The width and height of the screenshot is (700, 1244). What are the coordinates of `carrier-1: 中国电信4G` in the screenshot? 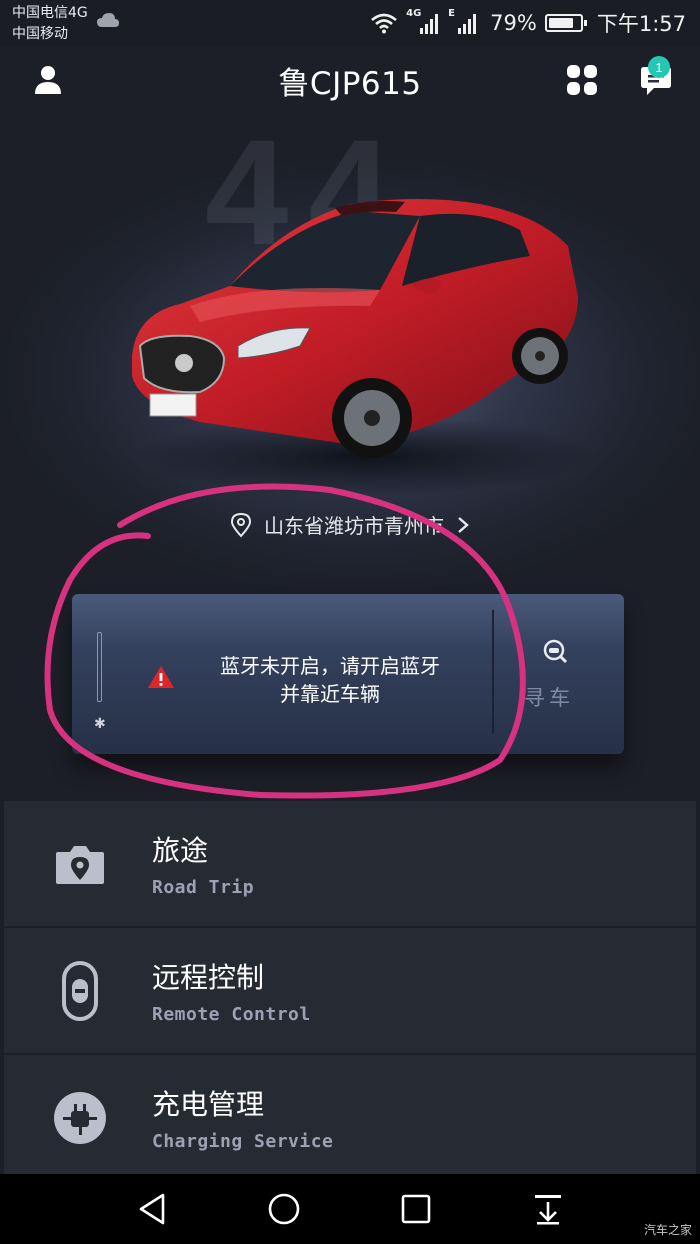 It's located at (50, 13).